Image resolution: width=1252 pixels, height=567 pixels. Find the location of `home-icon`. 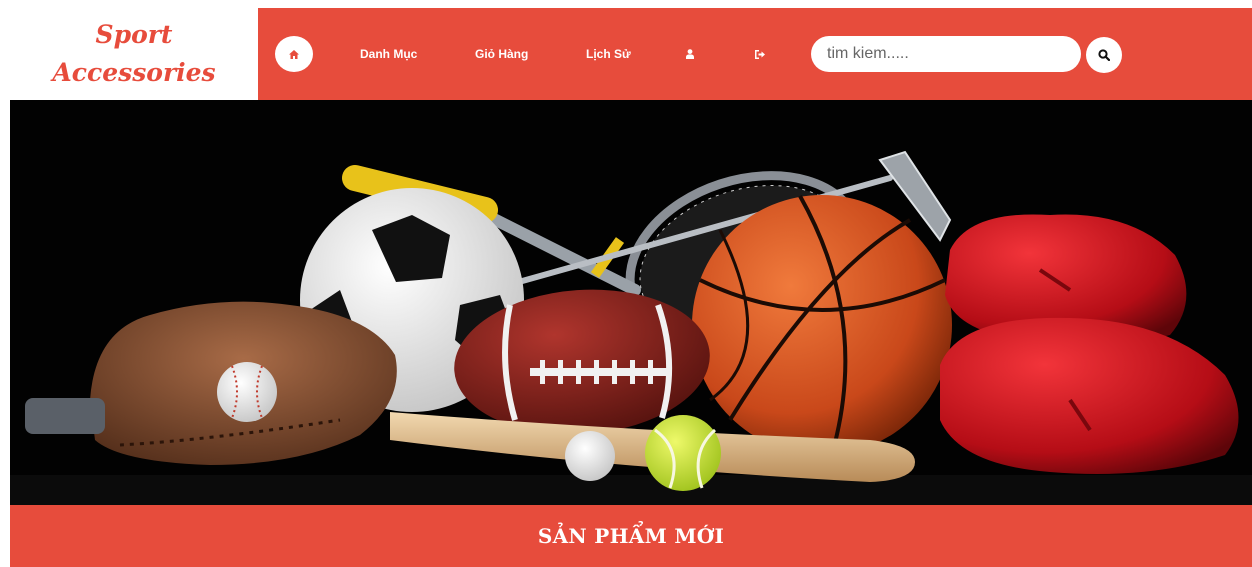

home-icon is located at coordinates (294, 54).